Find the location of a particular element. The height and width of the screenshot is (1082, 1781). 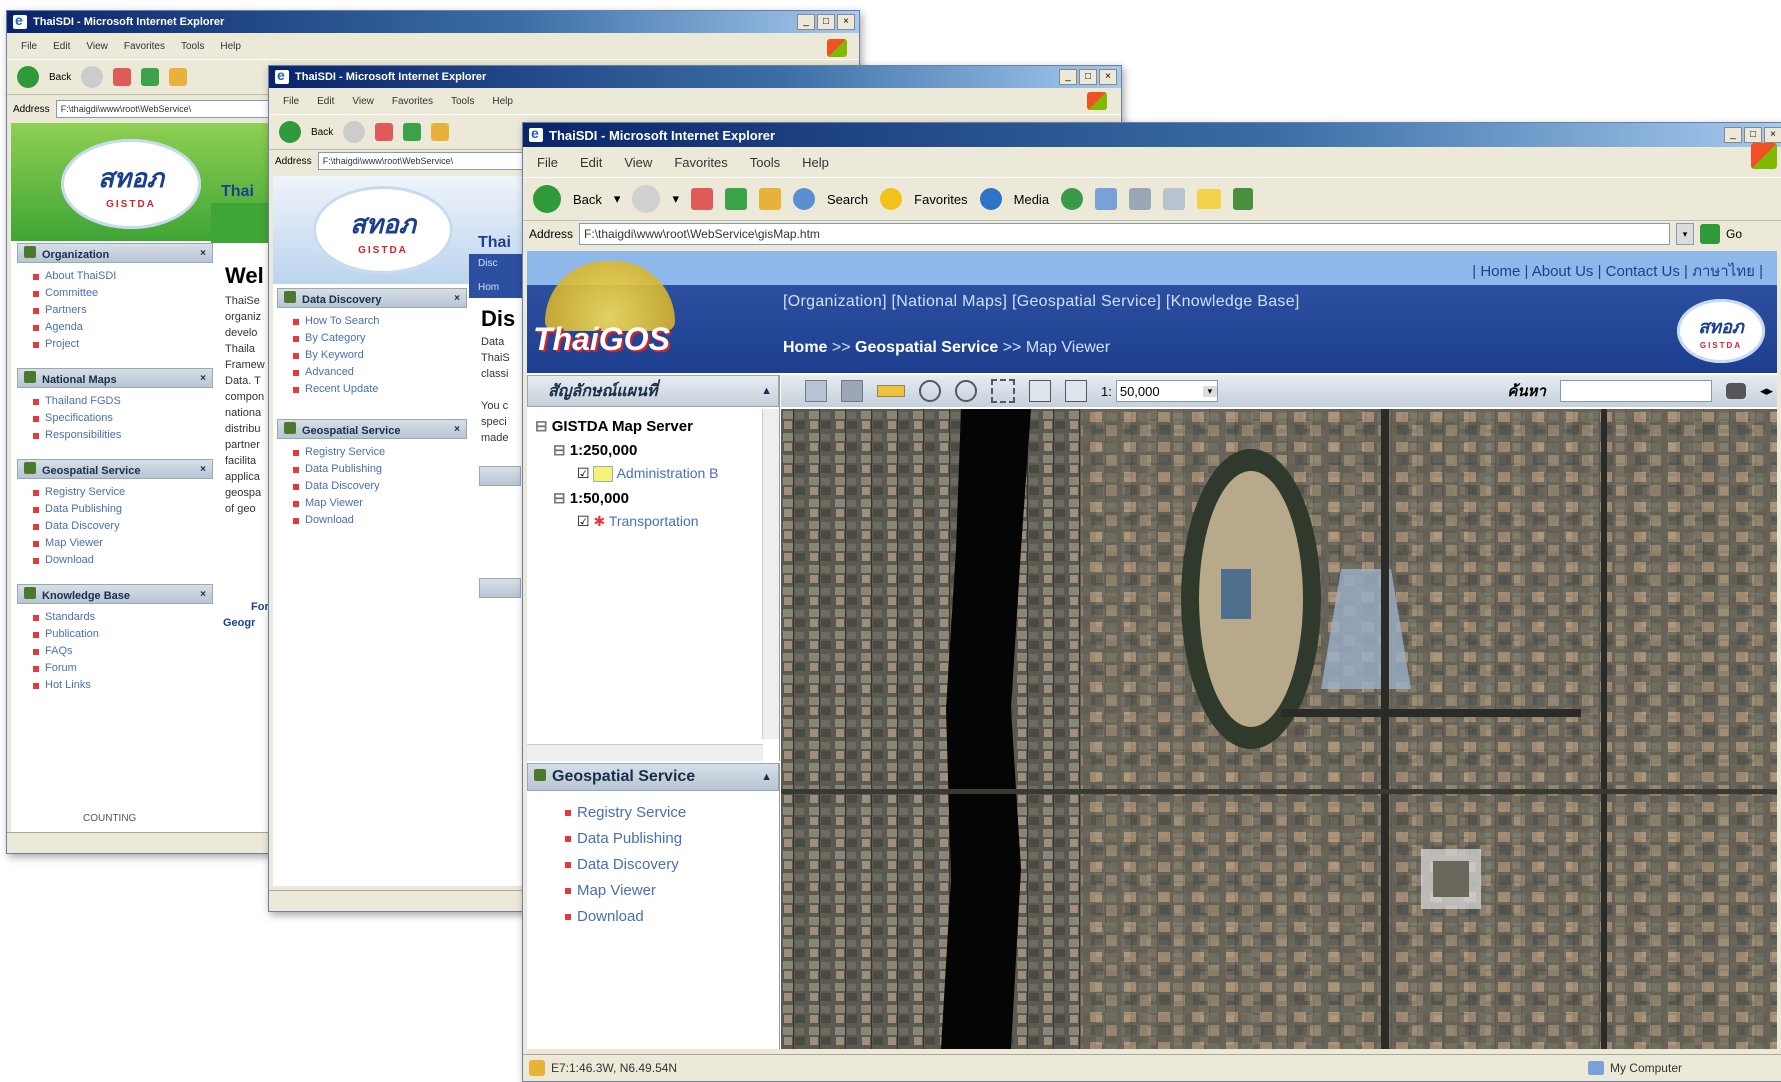

forward-dropdown: ▾ is located at coordinates (675, 199).